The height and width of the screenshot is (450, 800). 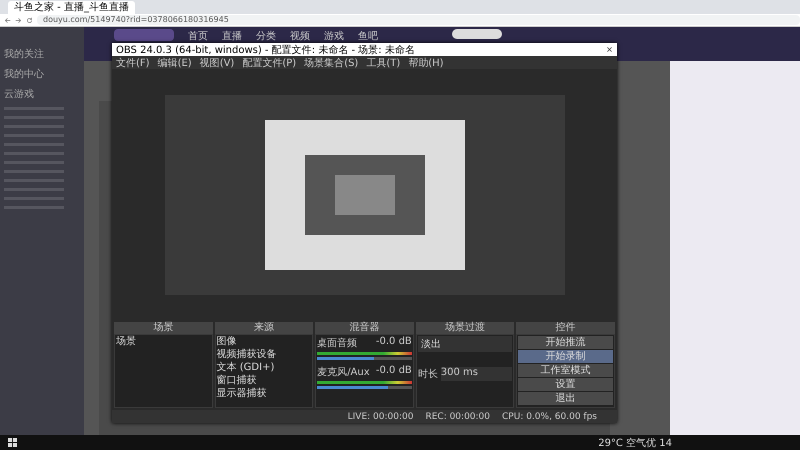 I want to click on channel-name: 桌面音频, so click(x=337, y=343).